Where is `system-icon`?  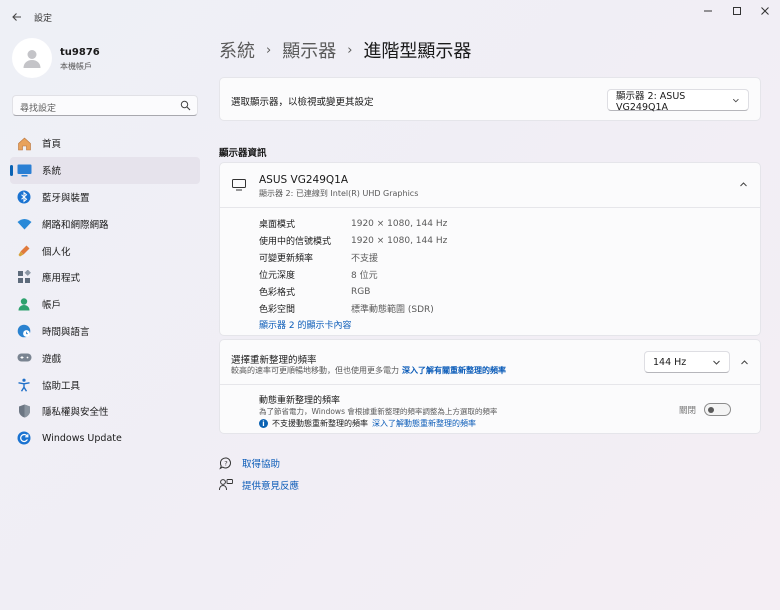
system-icon is located at coordinates (24, 170).